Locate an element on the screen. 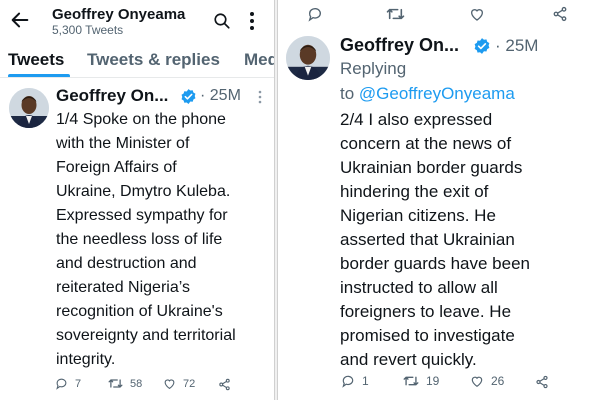 Image resolution: width=600 pixels, height=400 pixels. like-button: 72 is located at coordinates (179, 383).